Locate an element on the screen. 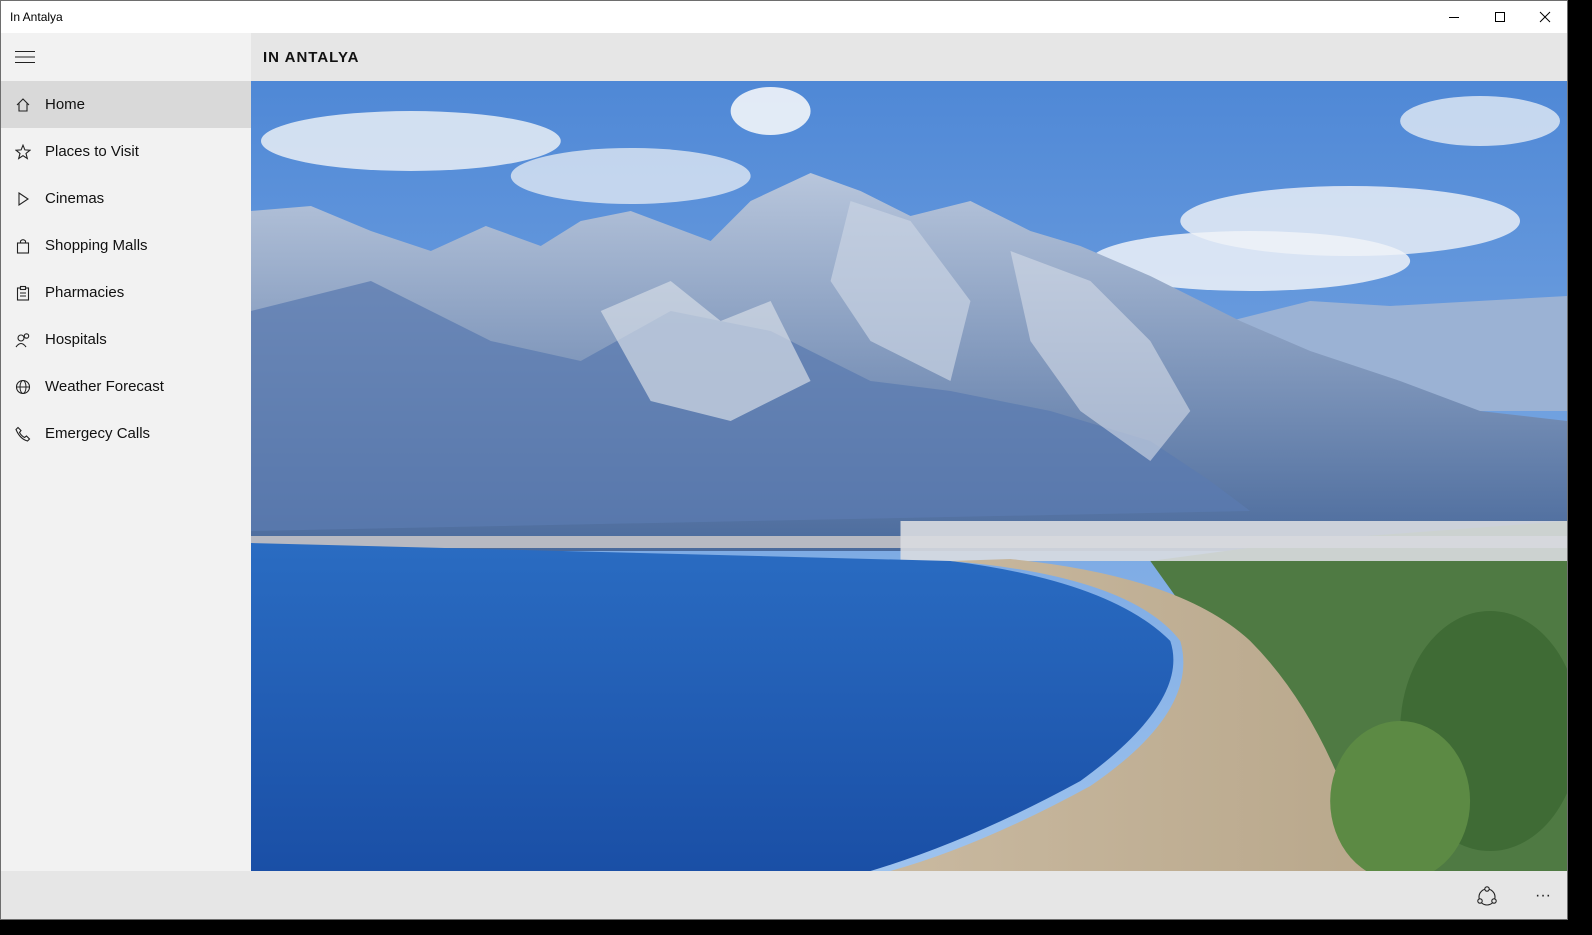 Image resolution: width=1592 pixels, height=935 pixels. nav-item-weather: Weather Forecast is located at coordinates (126, 386).